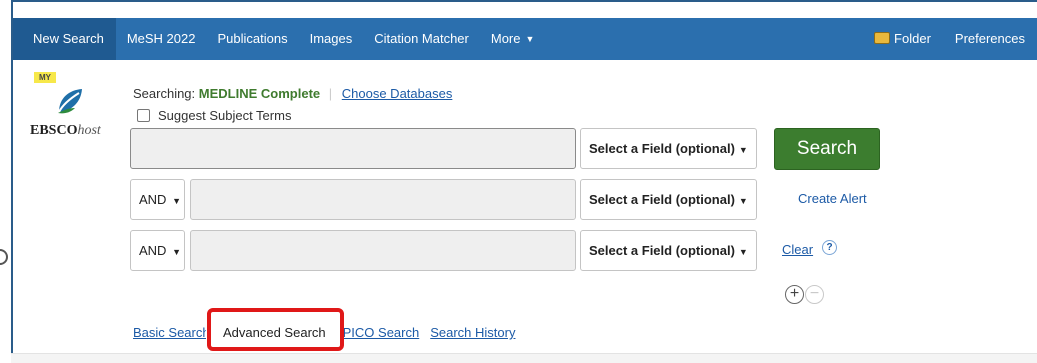 The height and width of the screenshot is (363, 1037). Describe the element at coordinates (274, 332) in the screenshot. I see `advanced-search-current: Advanced Search` at that location.